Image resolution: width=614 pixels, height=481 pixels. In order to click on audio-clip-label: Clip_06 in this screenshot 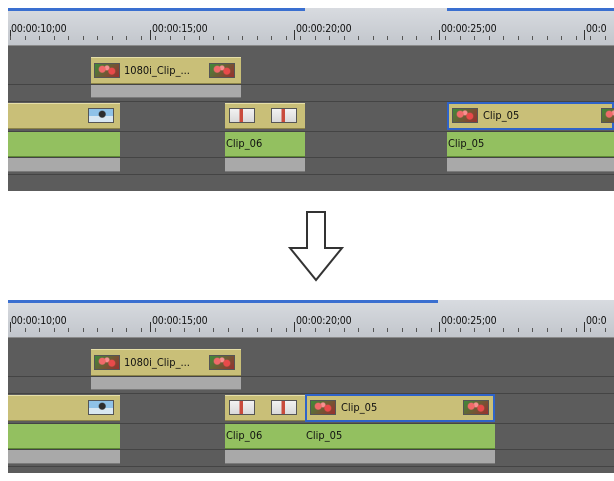, I will do `click(244, 143)`.